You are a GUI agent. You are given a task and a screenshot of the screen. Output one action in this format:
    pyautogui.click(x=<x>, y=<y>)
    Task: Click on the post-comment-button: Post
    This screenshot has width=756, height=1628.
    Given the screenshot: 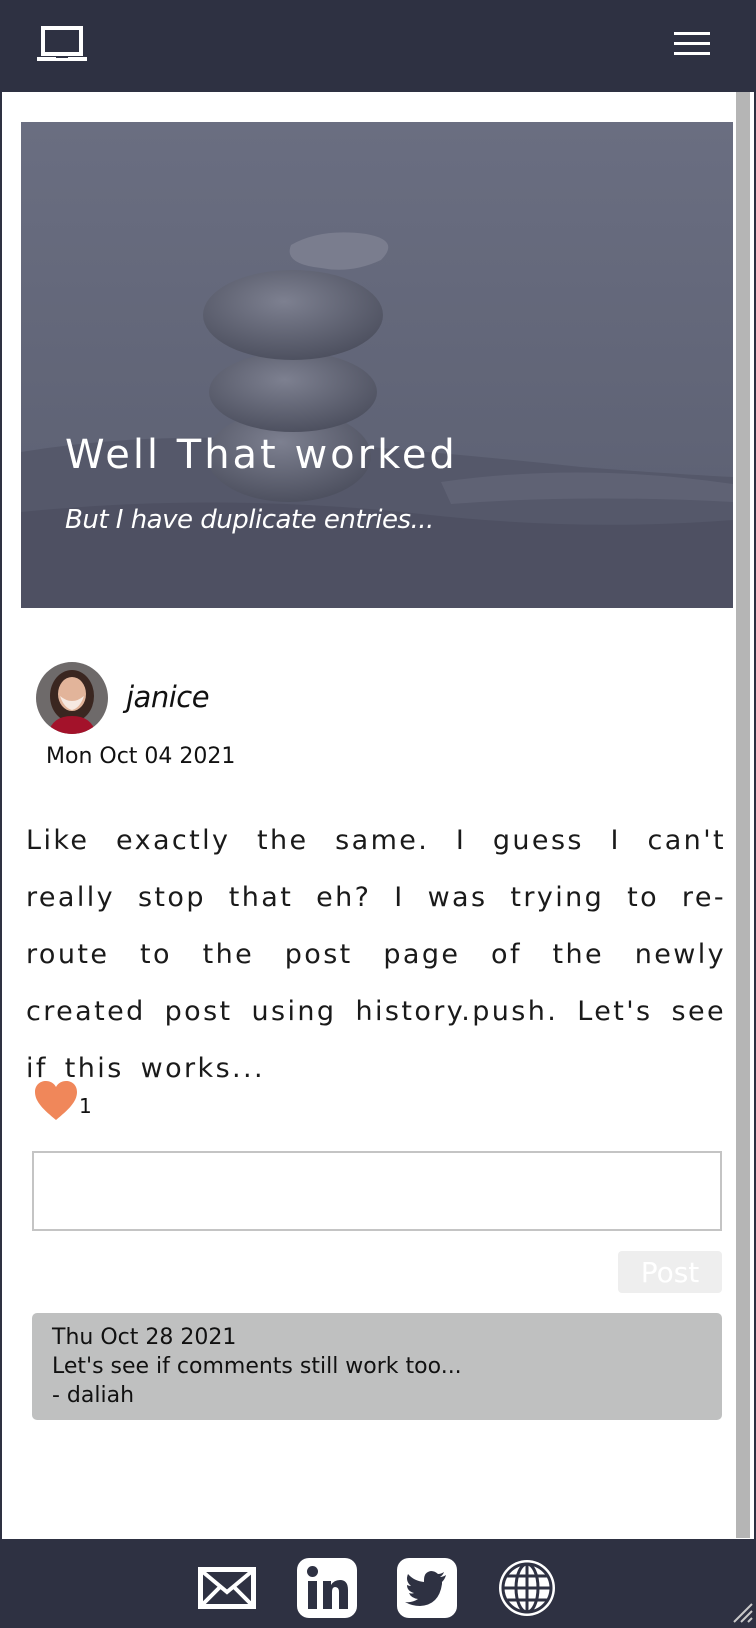 What is the action you would take?
    pyautogui.click(x=670, y=1272)
    